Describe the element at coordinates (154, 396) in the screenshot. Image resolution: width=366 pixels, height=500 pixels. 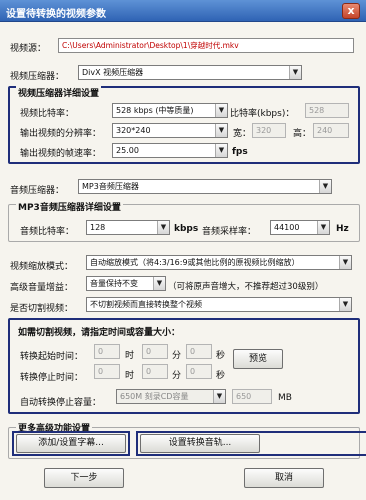
I see `capacity-value: 650M 刻录CD容量` at that location.